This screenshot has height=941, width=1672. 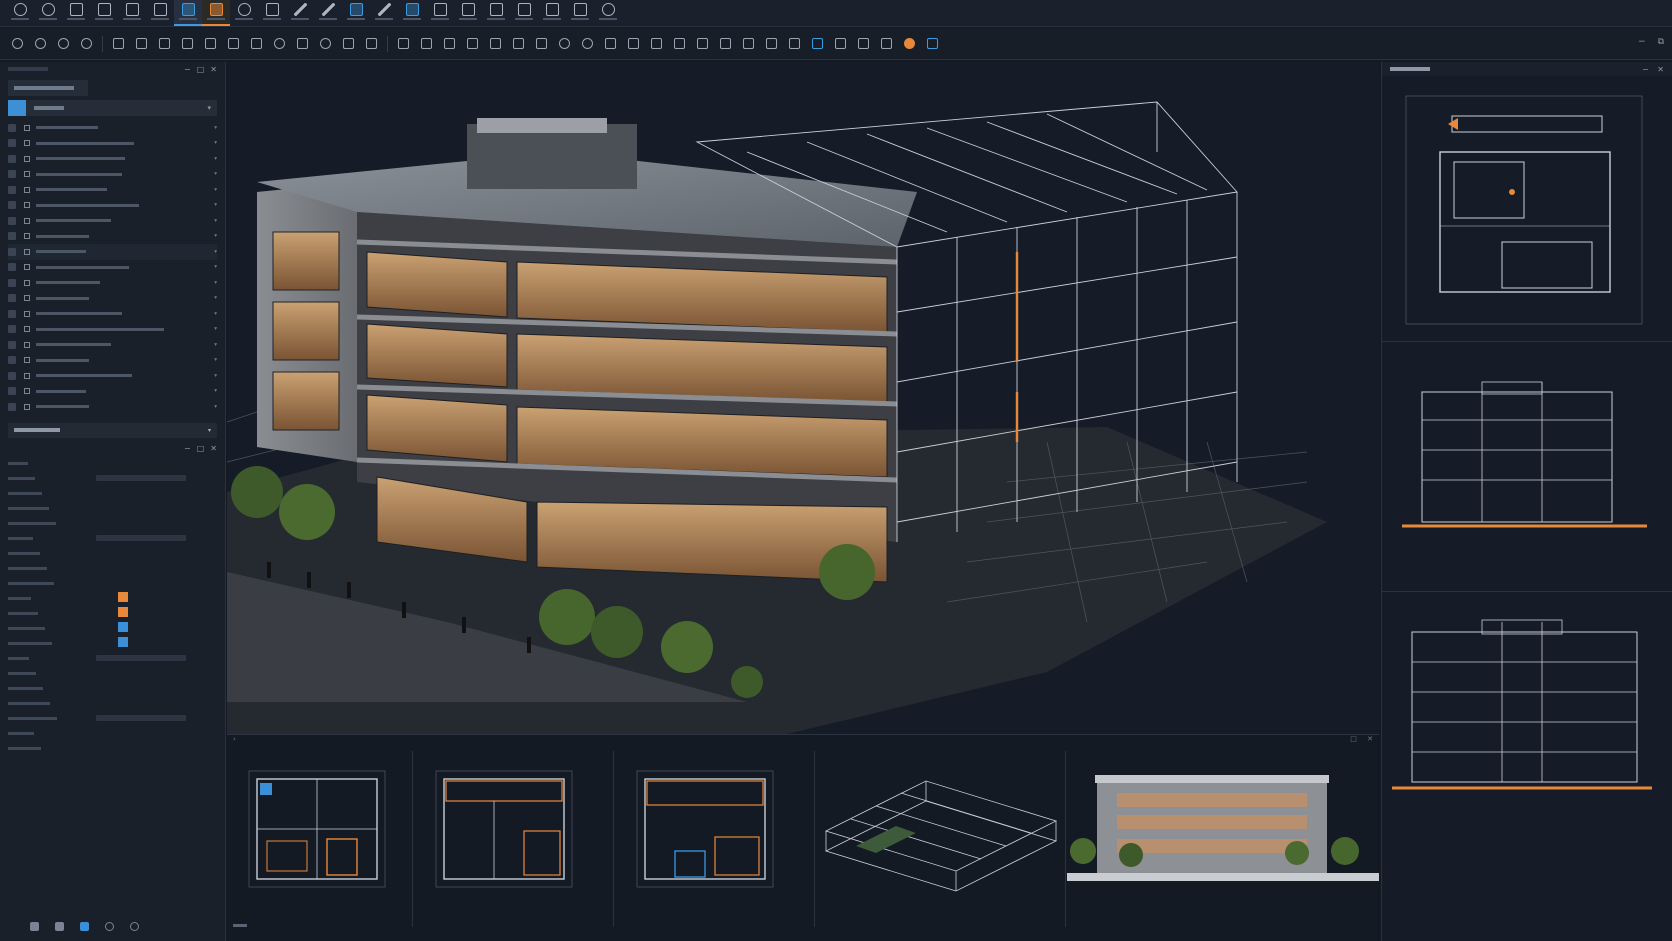 What do you see at coordinates (112, 108) in the screenshot?
I see `filter-row: ▾` at bounding box center [112, 108].